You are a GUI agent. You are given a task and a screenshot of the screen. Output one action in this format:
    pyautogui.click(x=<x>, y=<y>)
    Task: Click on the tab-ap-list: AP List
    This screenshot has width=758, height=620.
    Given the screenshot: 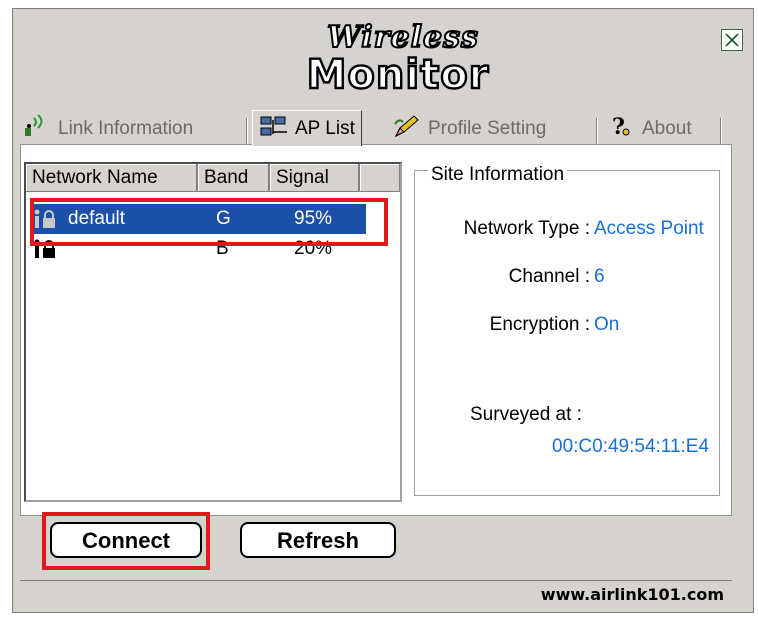 What is the action you would take?
    pyautogui.click(x=307, y=128)
    